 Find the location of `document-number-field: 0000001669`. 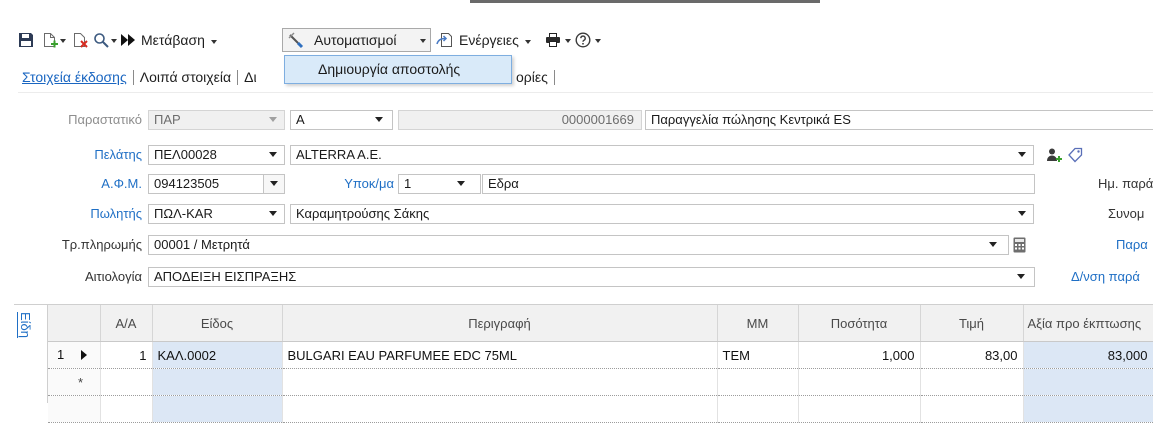

document-number-field: 0000001669 is located at coordinates (520, 120).